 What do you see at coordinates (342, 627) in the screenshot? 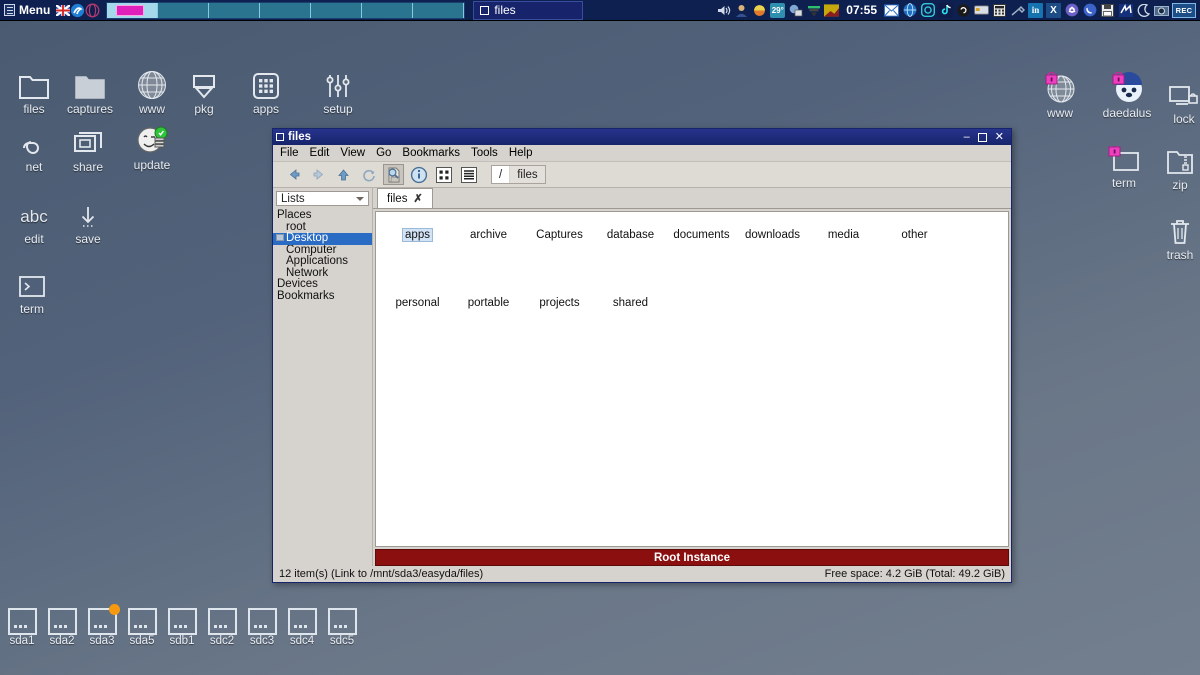
I see `drive-icon-sdc5: sdc5` at bounding box center [342, 627].